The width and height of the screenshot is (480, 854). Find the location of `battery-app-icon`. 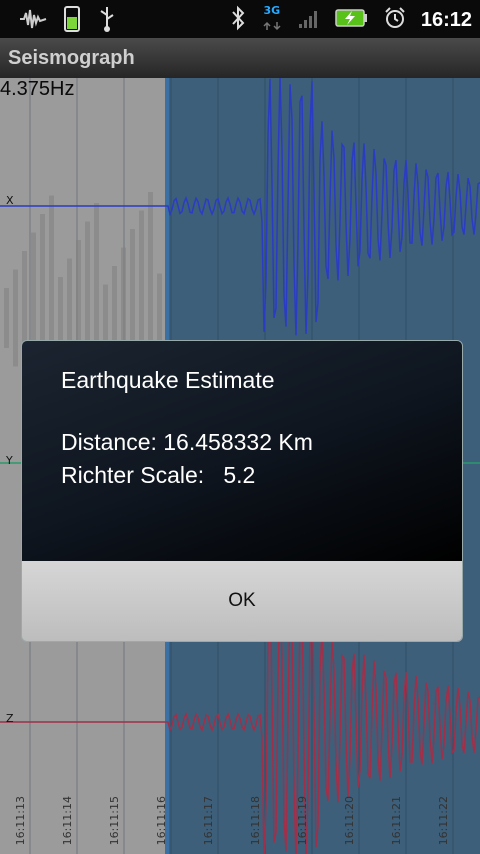

battery-app-icon is located at coordinates (72, 21).